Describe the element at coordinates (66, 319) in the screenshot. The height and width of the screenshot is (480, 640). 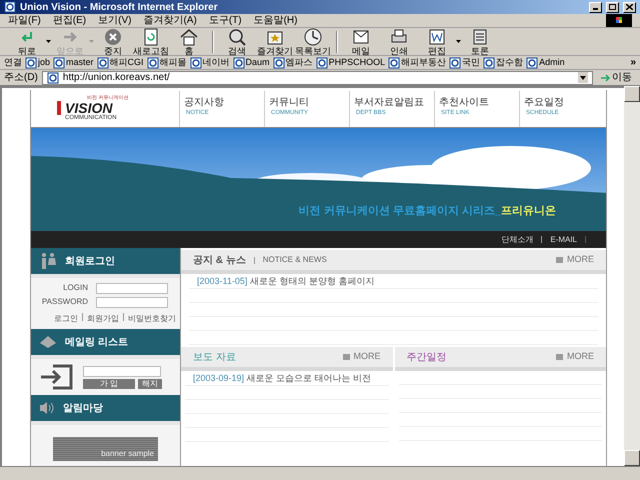
I see `login-link: 로그인` at that location.